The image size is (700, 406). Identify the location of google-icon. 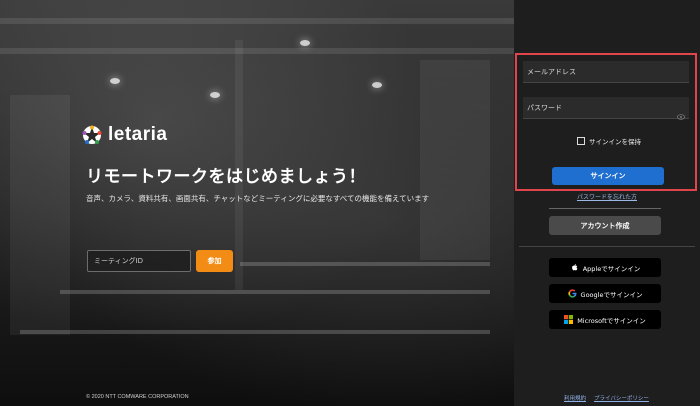
(572, 293).